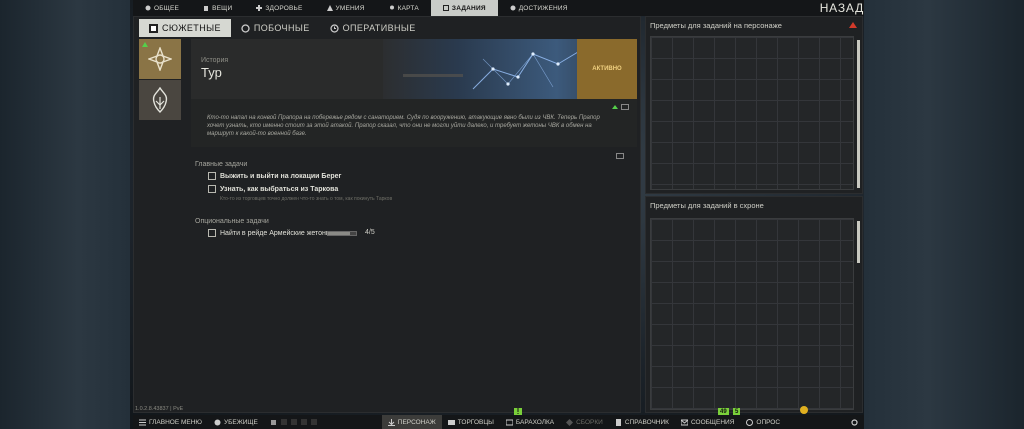  I want to click on subtab-side: ПОБОЧНЫЕ, so click(275, 28).